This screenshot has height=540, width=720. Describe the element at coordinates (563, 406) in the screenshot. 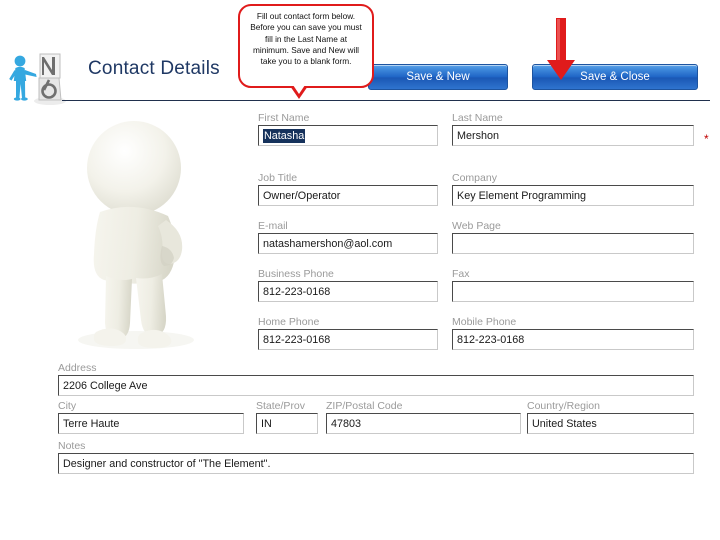

I see `field-country-label: Country/Region` at that location.